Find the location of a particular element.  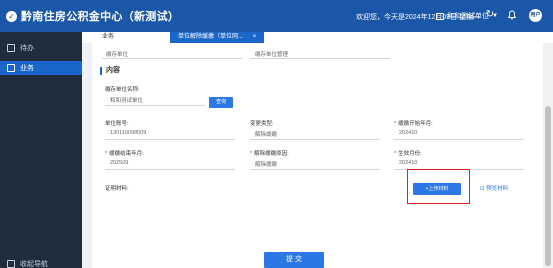

defer-end-label: * 缓缴结束年月: is located at coordinates (124, 153).